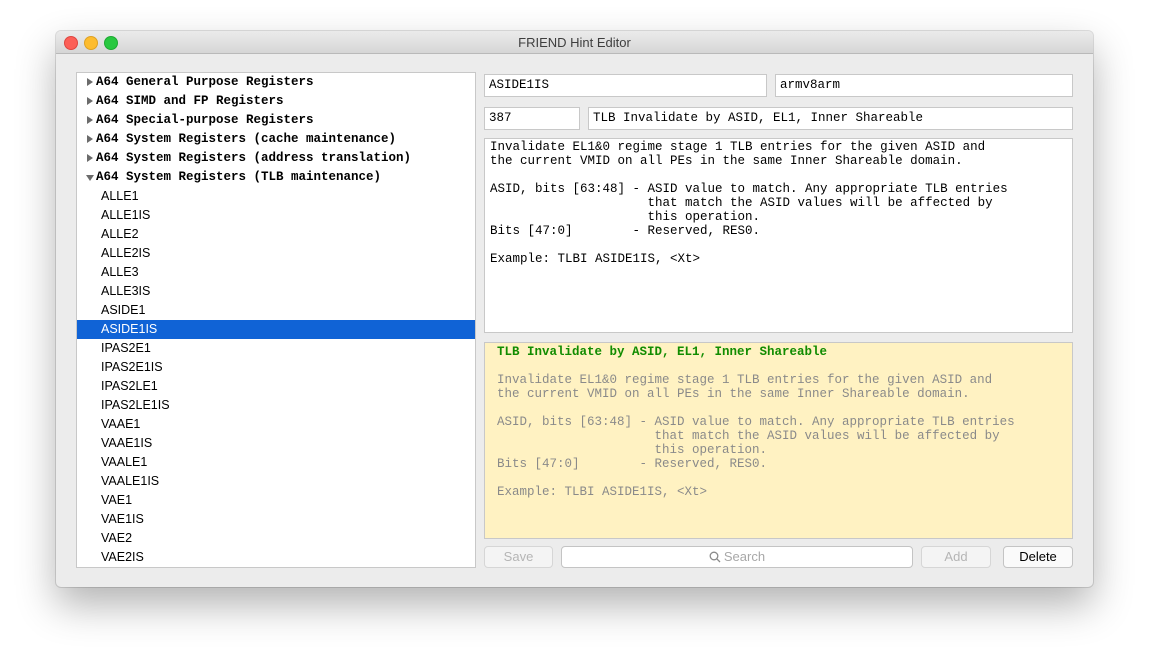 The height and width of the screenshot is (668, 1149). Describe the element at coordinates (130, 481) in the screenshot. I see `tree-item-label: VAALE1IS` at that location.